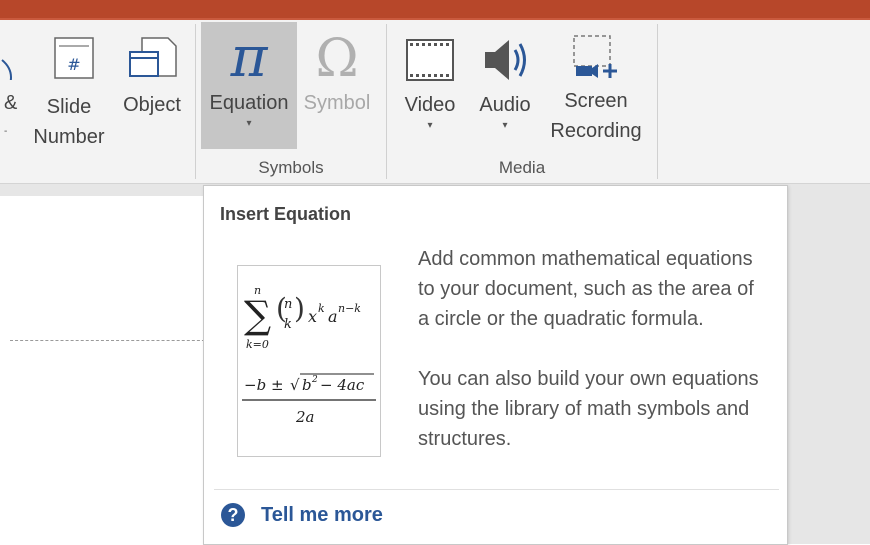 Image resolution: width=870 pixels, height=545 pixels. What do you see at coordinates (505, 60) in the screenshot?
I see `speaker-icon` at bounding box center [505, 60].